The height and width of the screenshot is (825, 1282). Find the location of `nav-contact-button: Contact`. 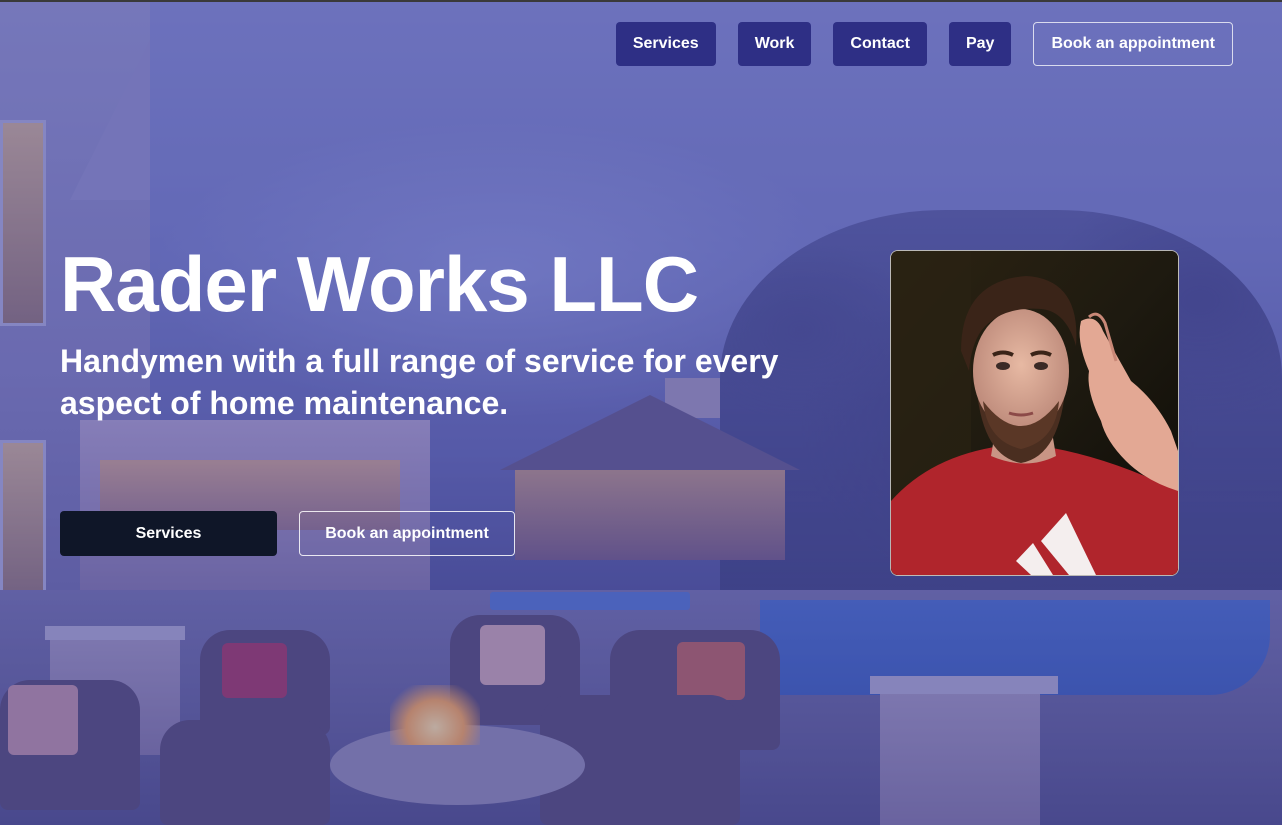

nav-contact-button: Contact is located at coordinates (880, 44).